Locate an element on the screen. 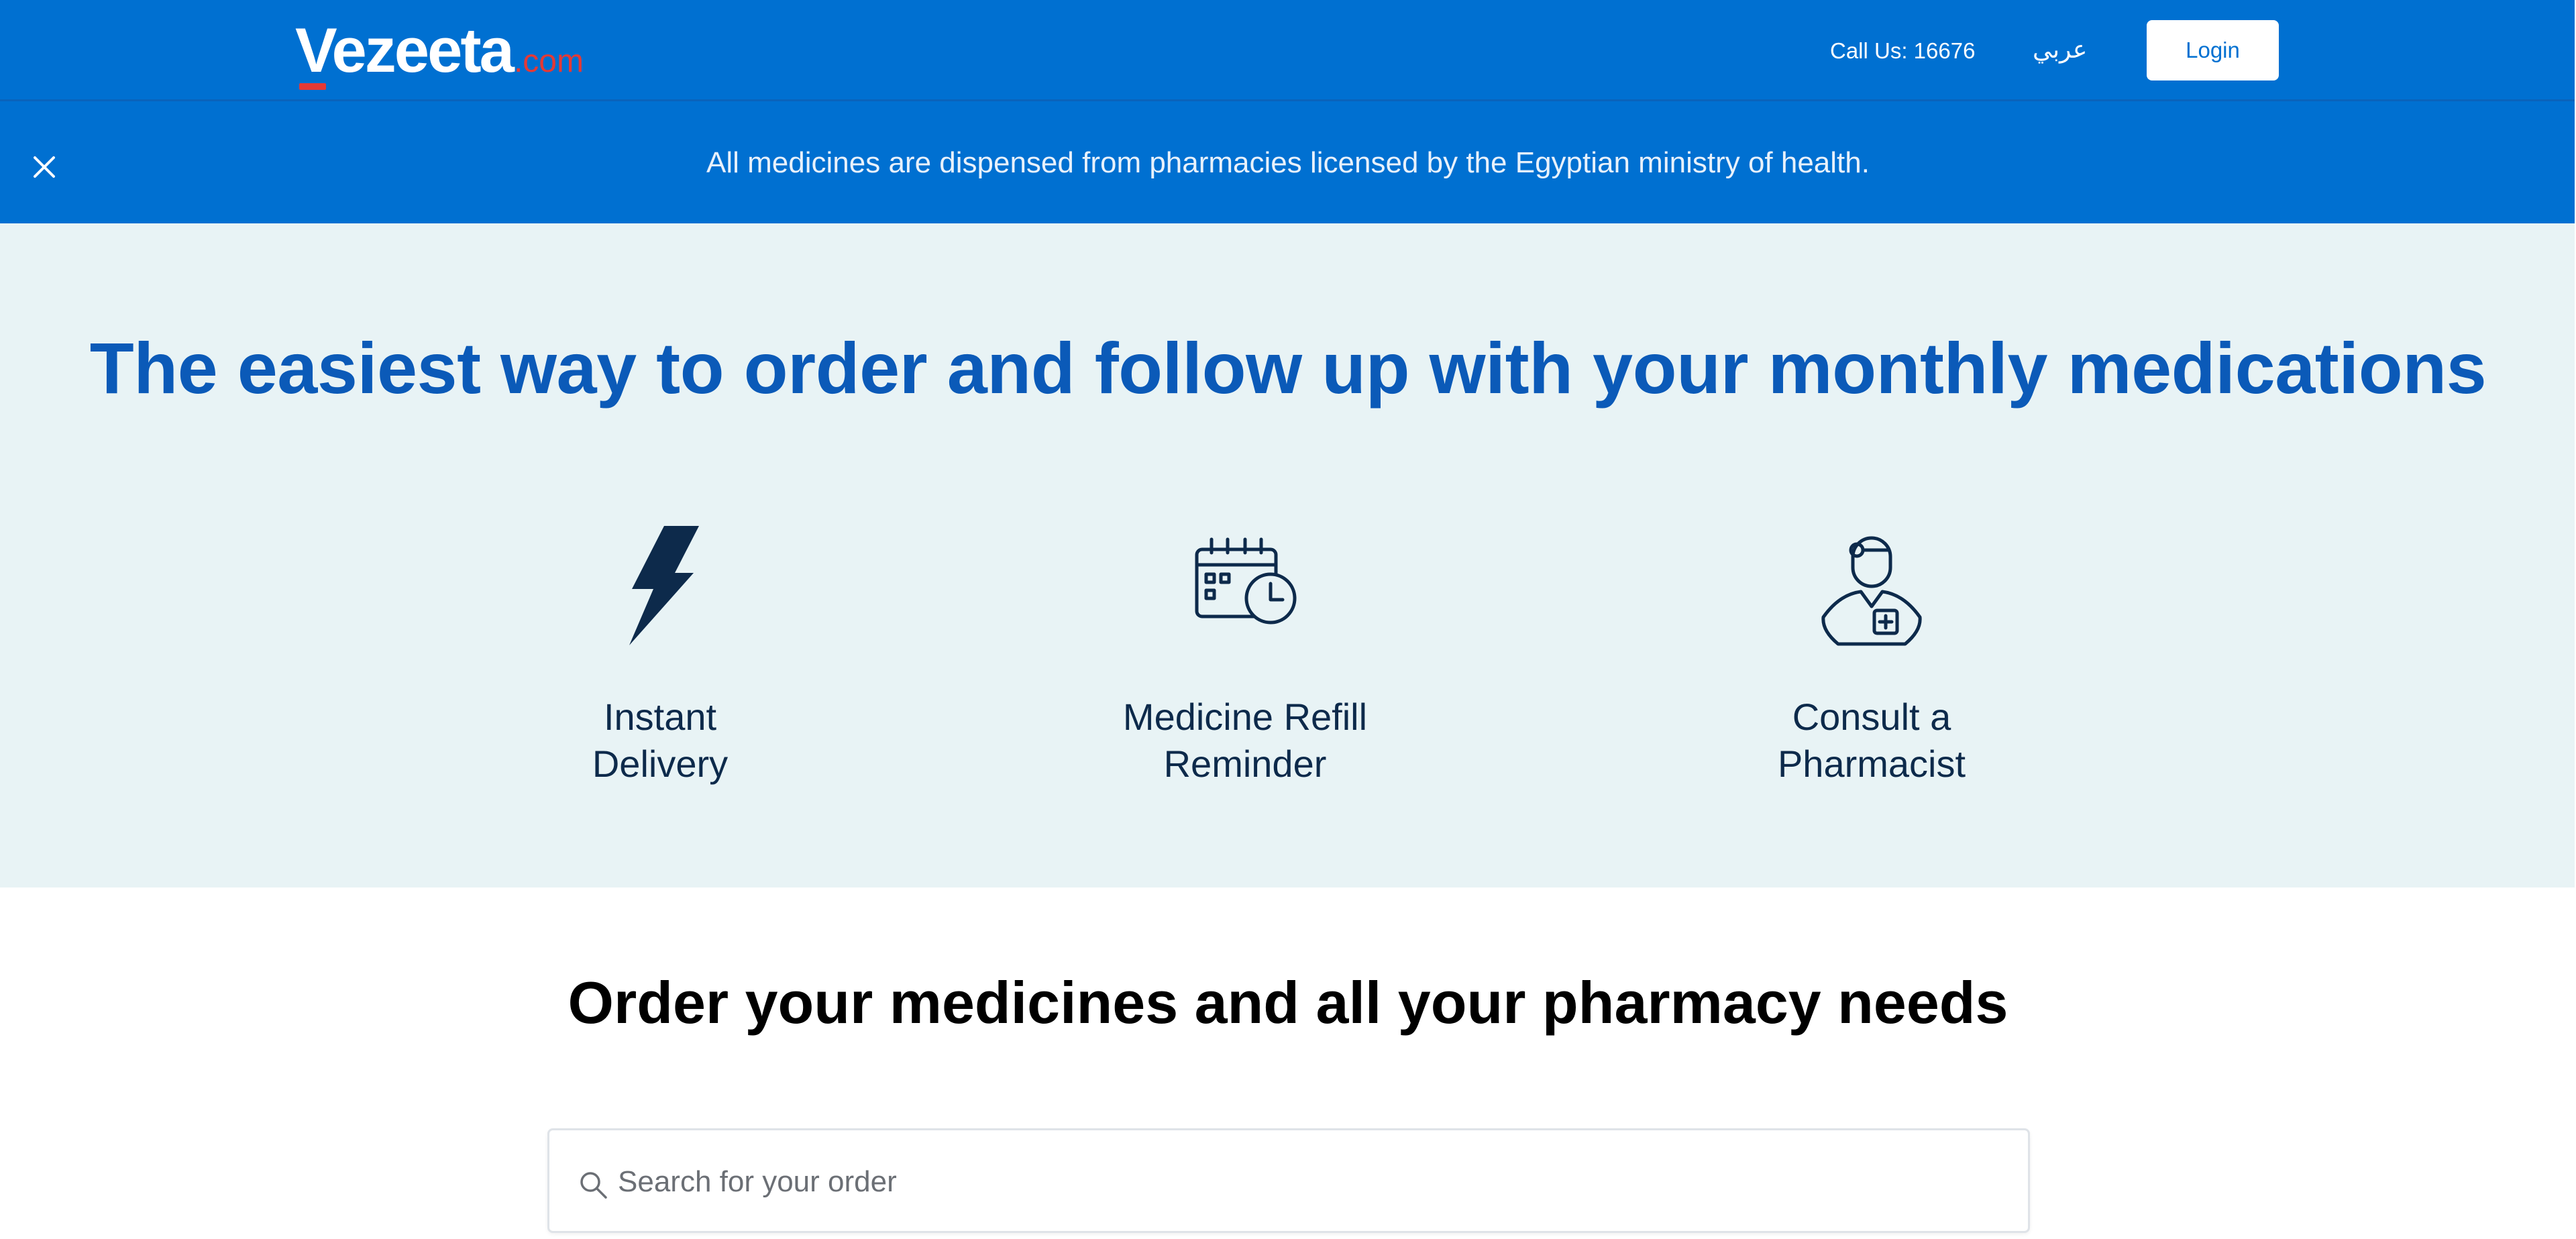 Image resolution: width=2576 pixels, height=1239 pixels. feature-label-line1: Consult a is located at coordinates (1871, 717).